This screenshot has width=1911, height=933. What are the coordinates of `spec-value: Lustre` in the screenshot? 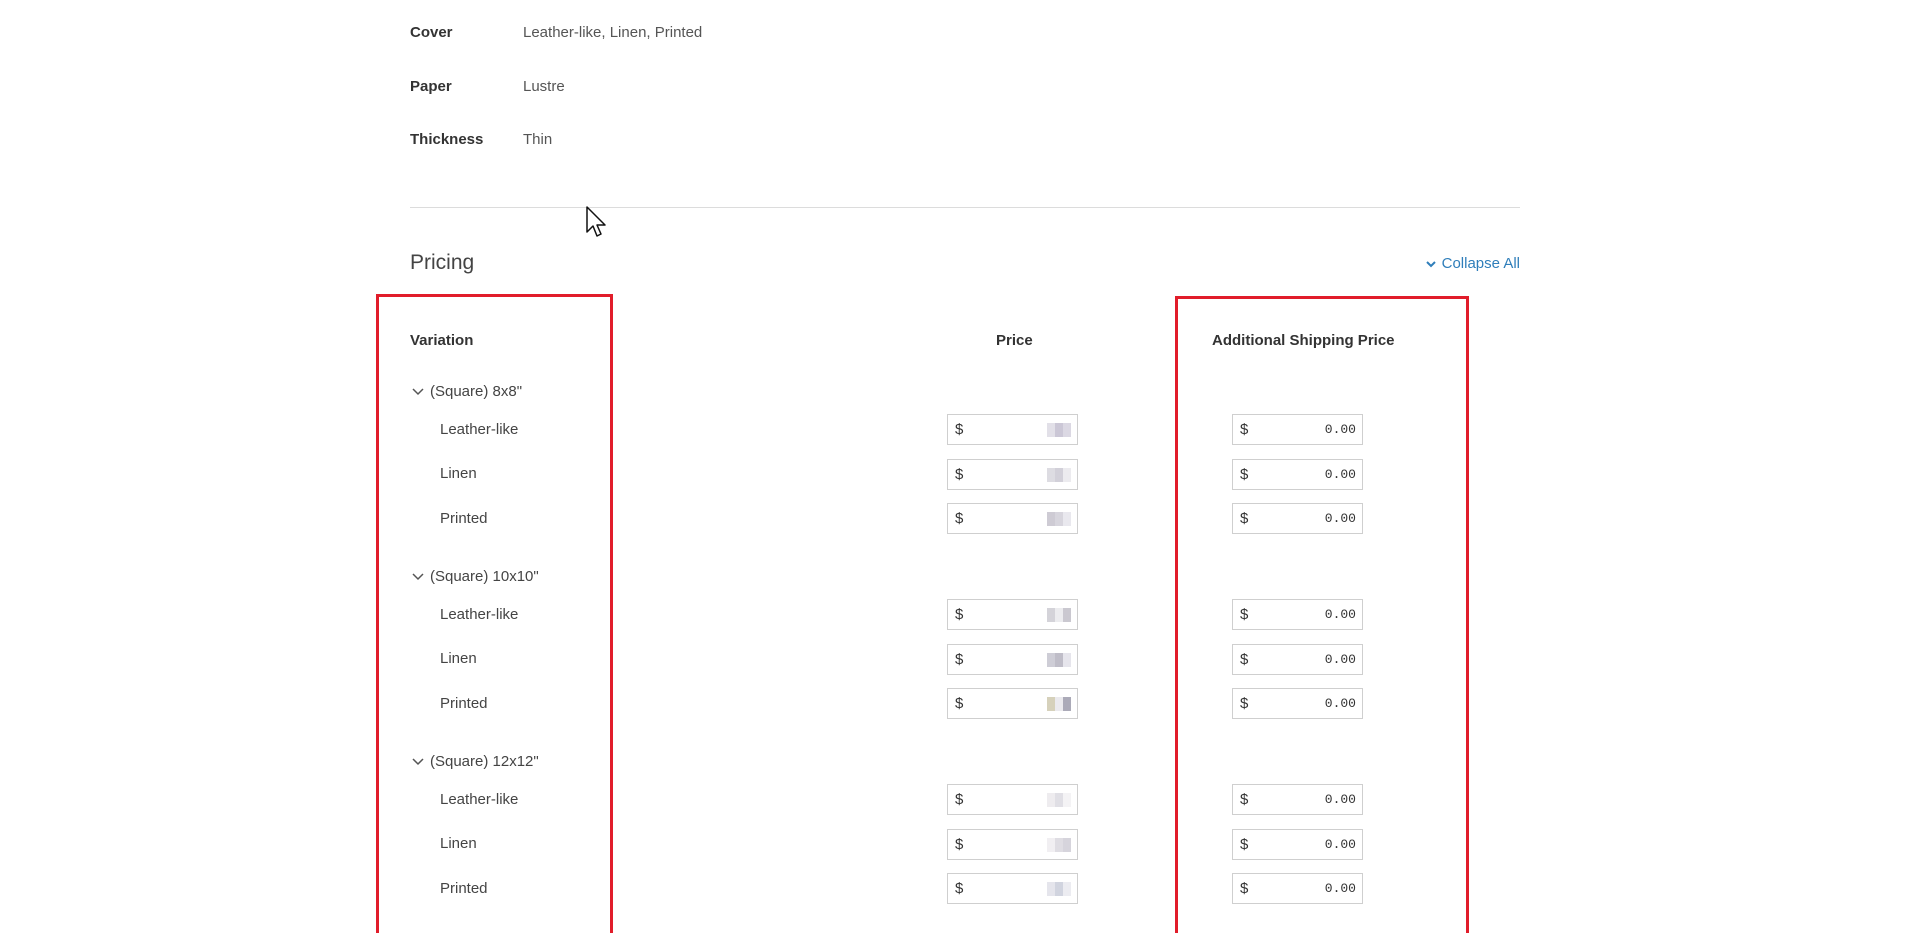 It's located at (544, 86).